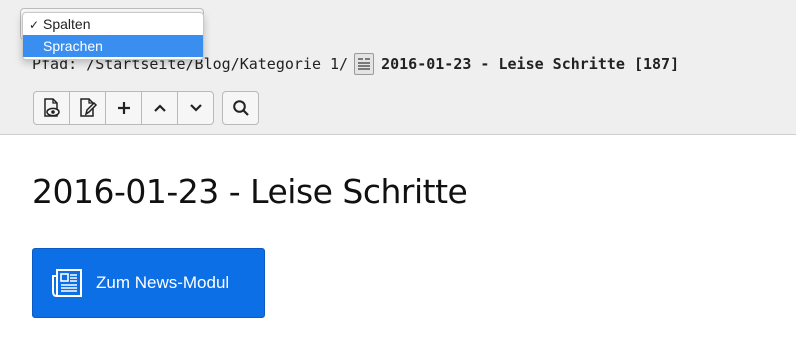  What do you see at coordinates (67, 283) in the screenshot?
I see `news-icon` at bounding box center [67, 283].